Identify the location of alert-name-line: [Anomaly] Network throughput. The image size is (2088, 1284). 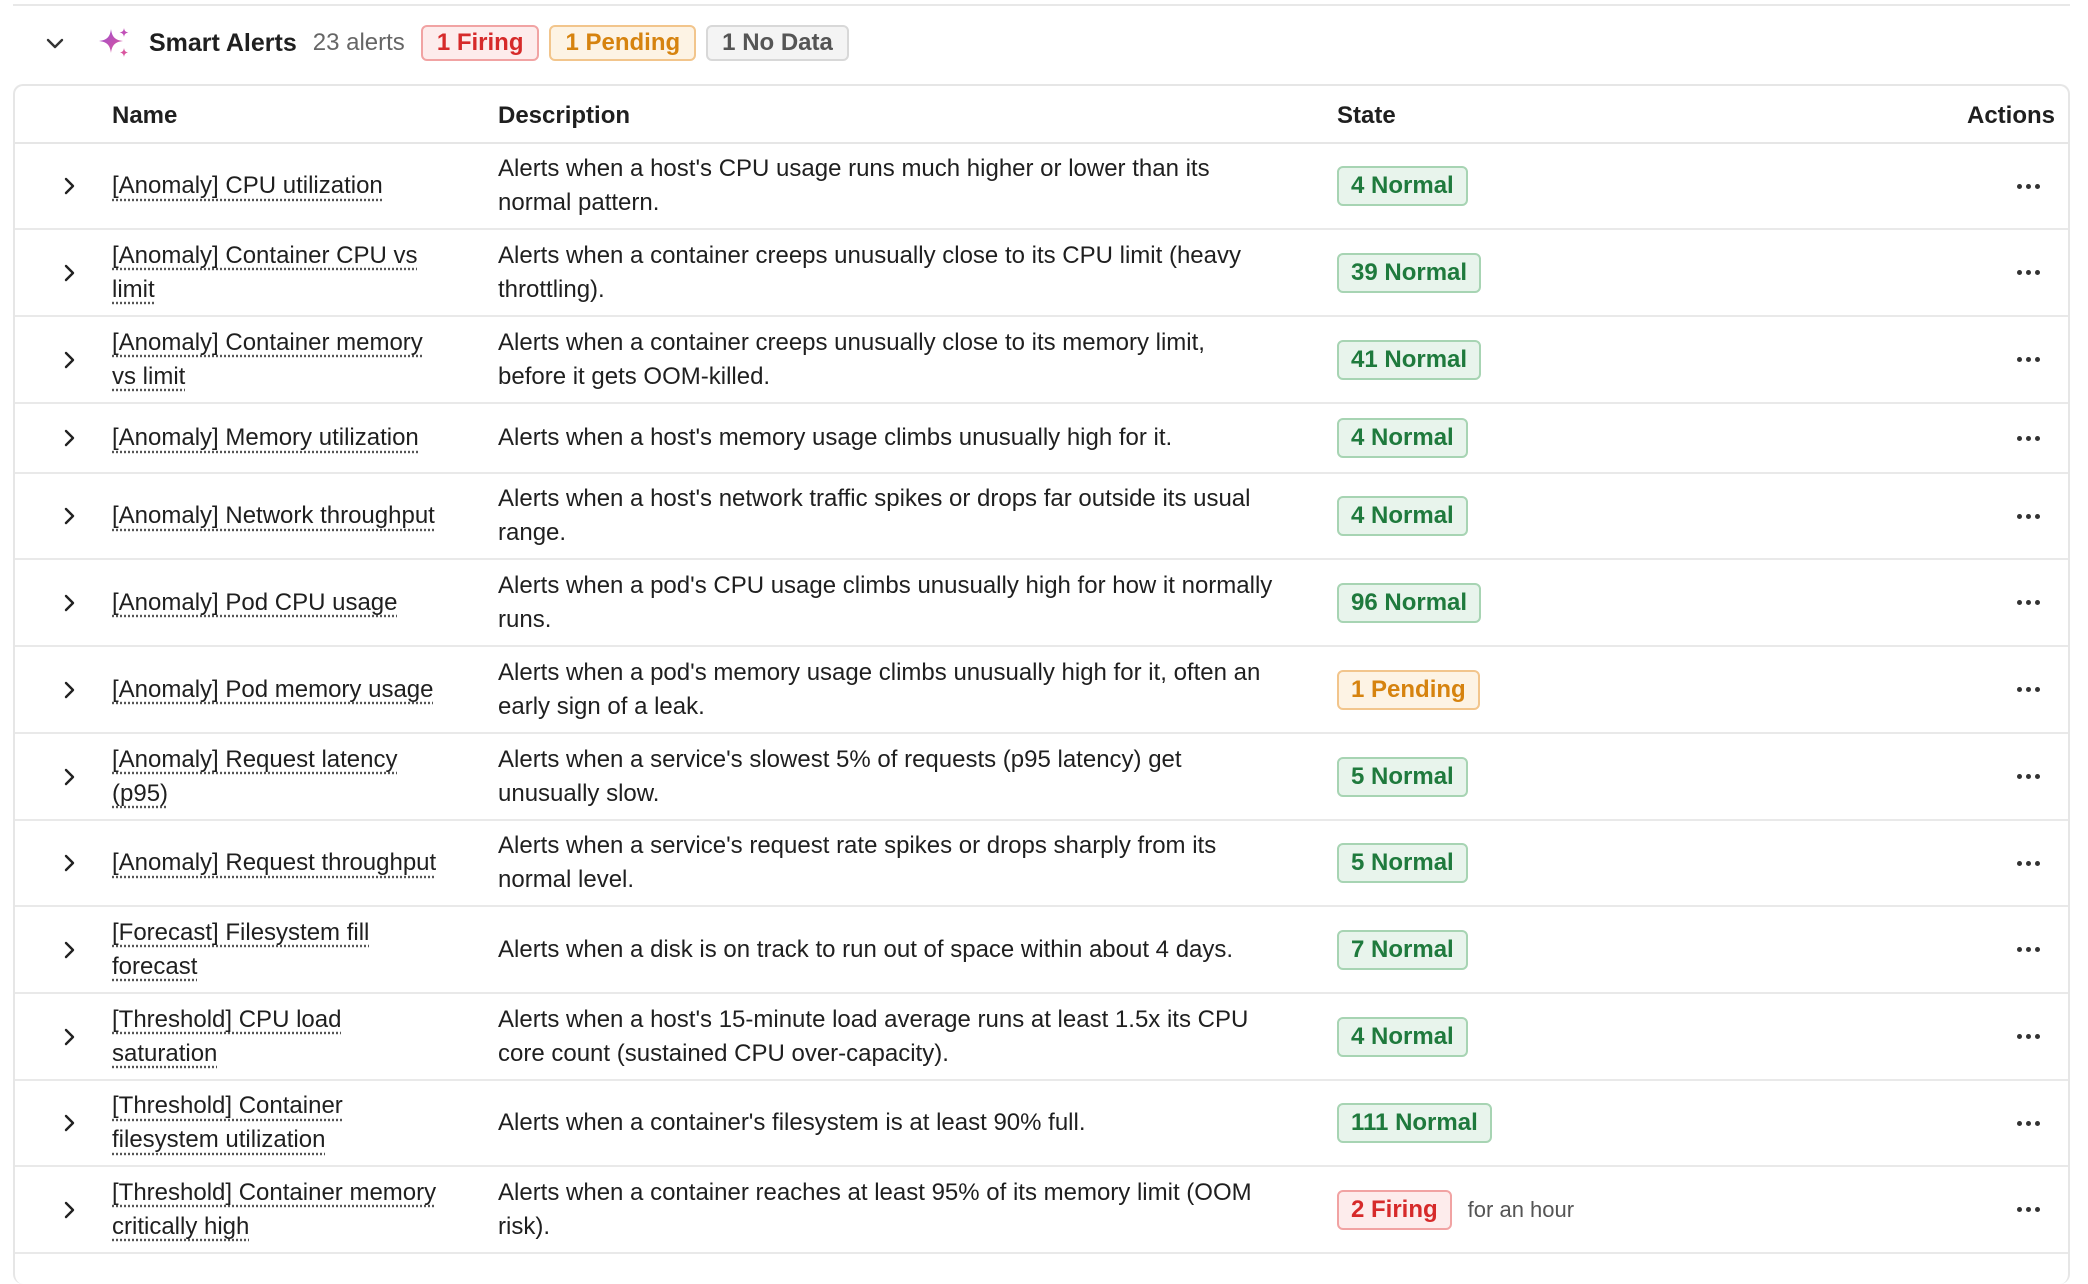
(273, 516).